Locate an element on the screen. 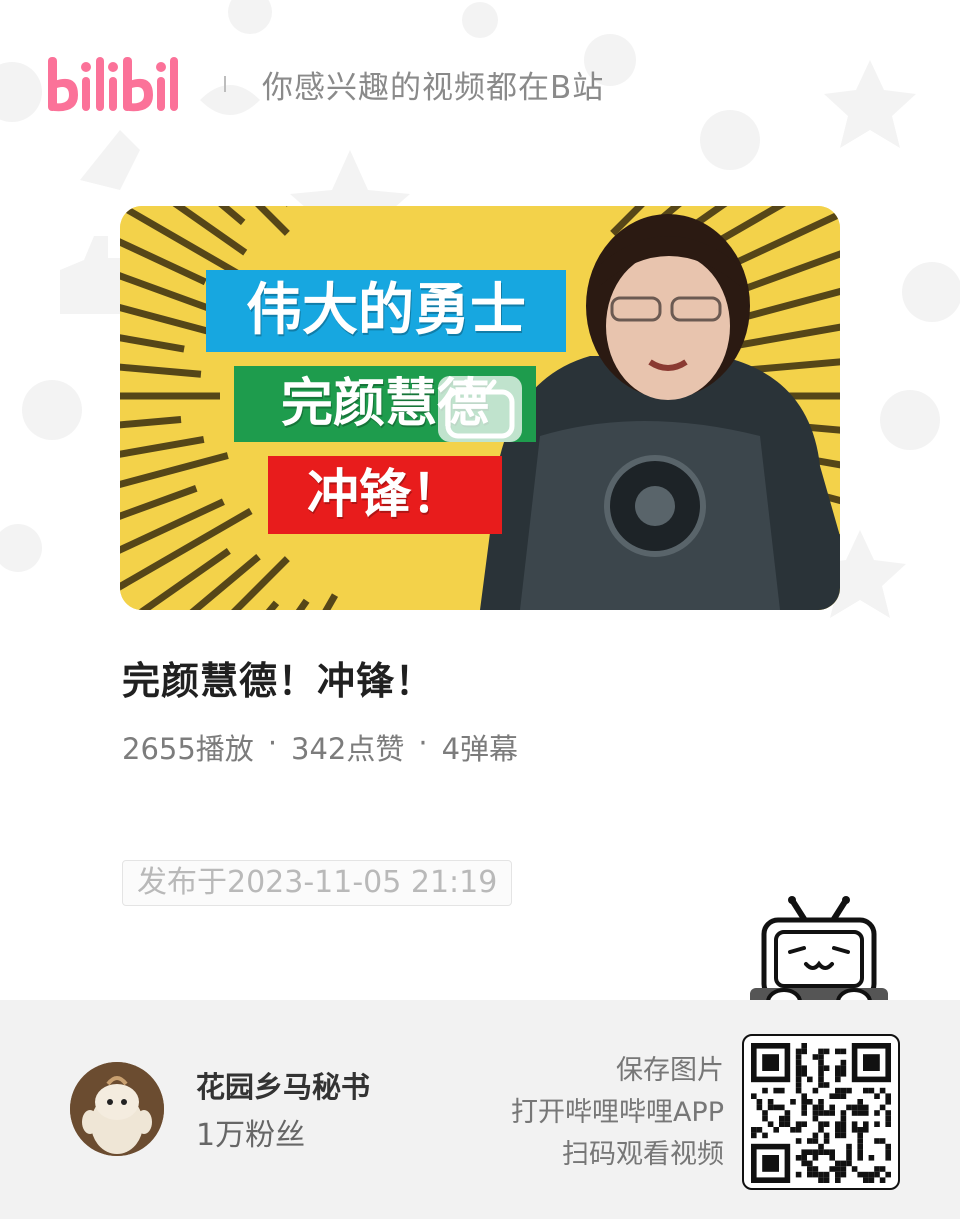 The width and height of the screenshot is (960, 1219). qr-code is located at coordinates (821, 1112).